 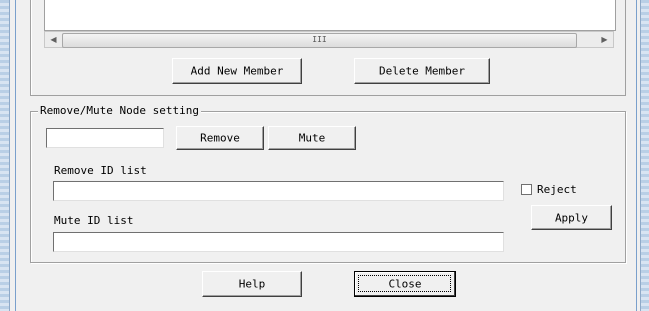 What do you see at coordinates (5, 155) in the screenshot?
I see `window-left-edge` at bounding box center [5, 155].